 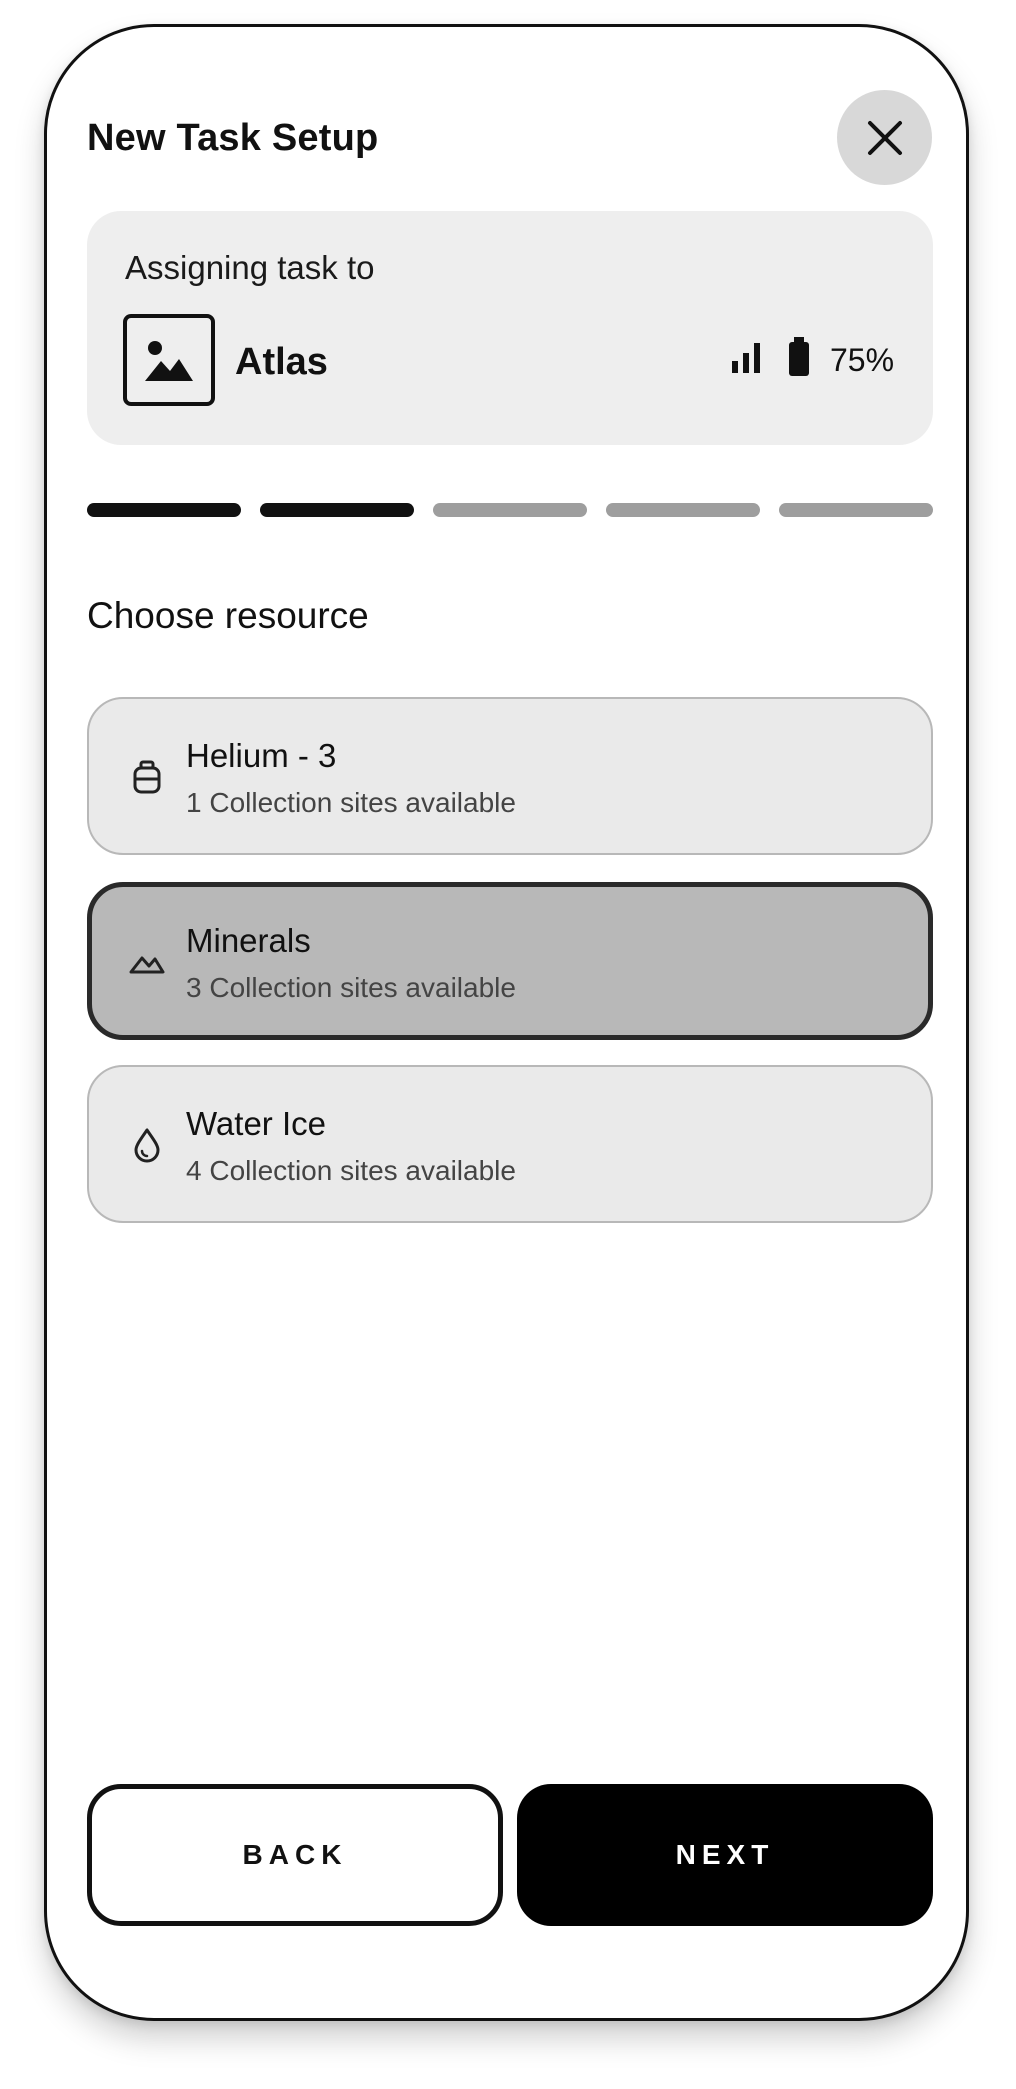 I want to click on close-button, so click(x=884, y=137).